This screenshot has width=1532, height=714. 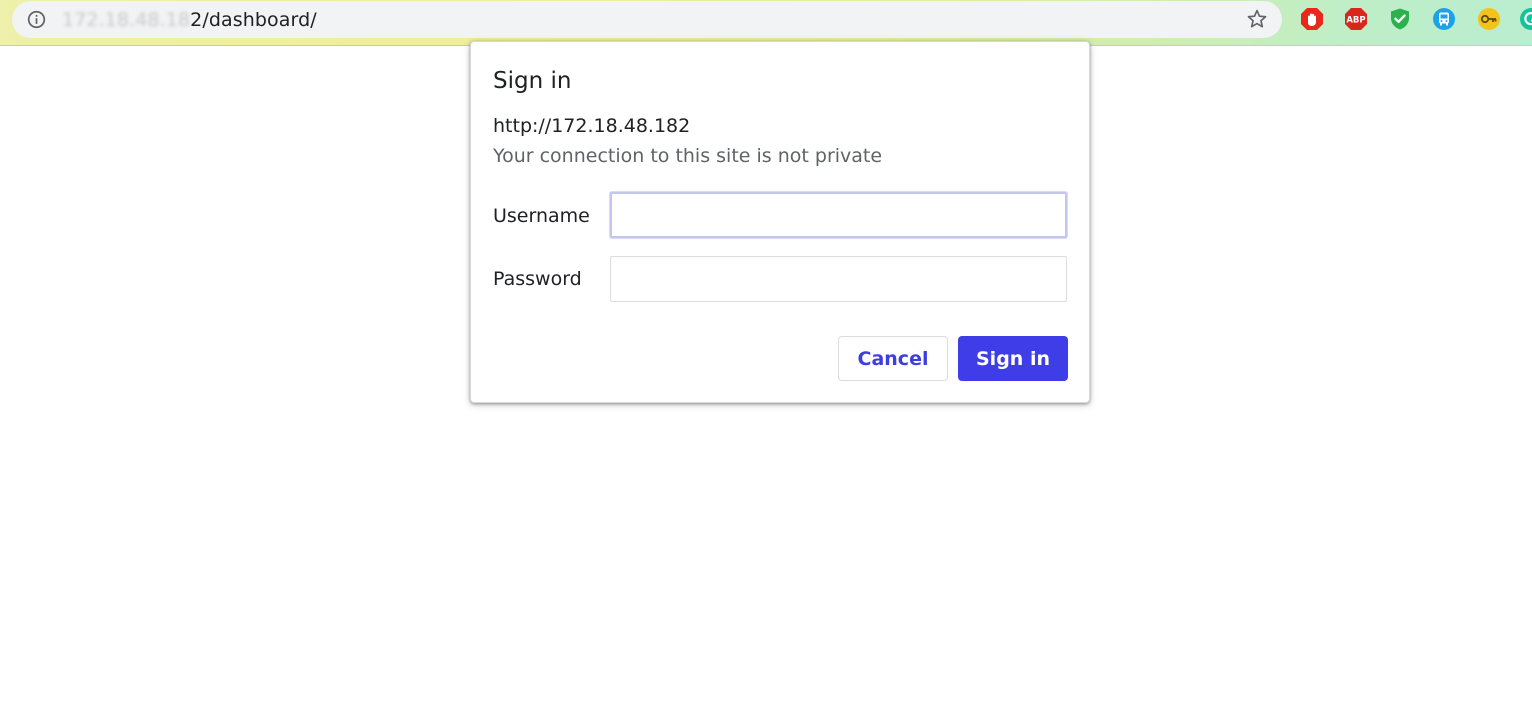 What do you see at coordinates (1444, 19) in the screenshot?
I see `bus-icon` at bounding box center [1444, 19].